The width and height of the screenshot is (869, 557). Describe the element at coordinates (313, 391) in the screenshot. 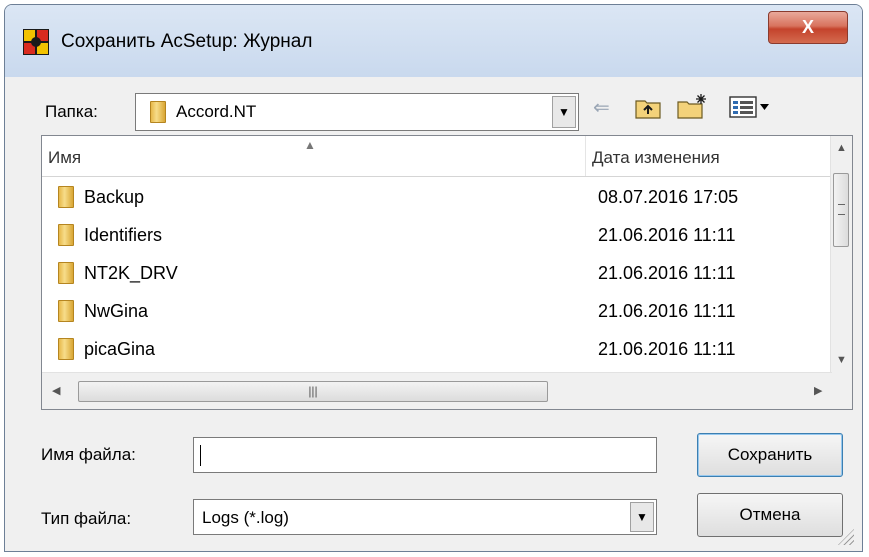

I see `horizontal-scroll-thumb: |||` at that location.